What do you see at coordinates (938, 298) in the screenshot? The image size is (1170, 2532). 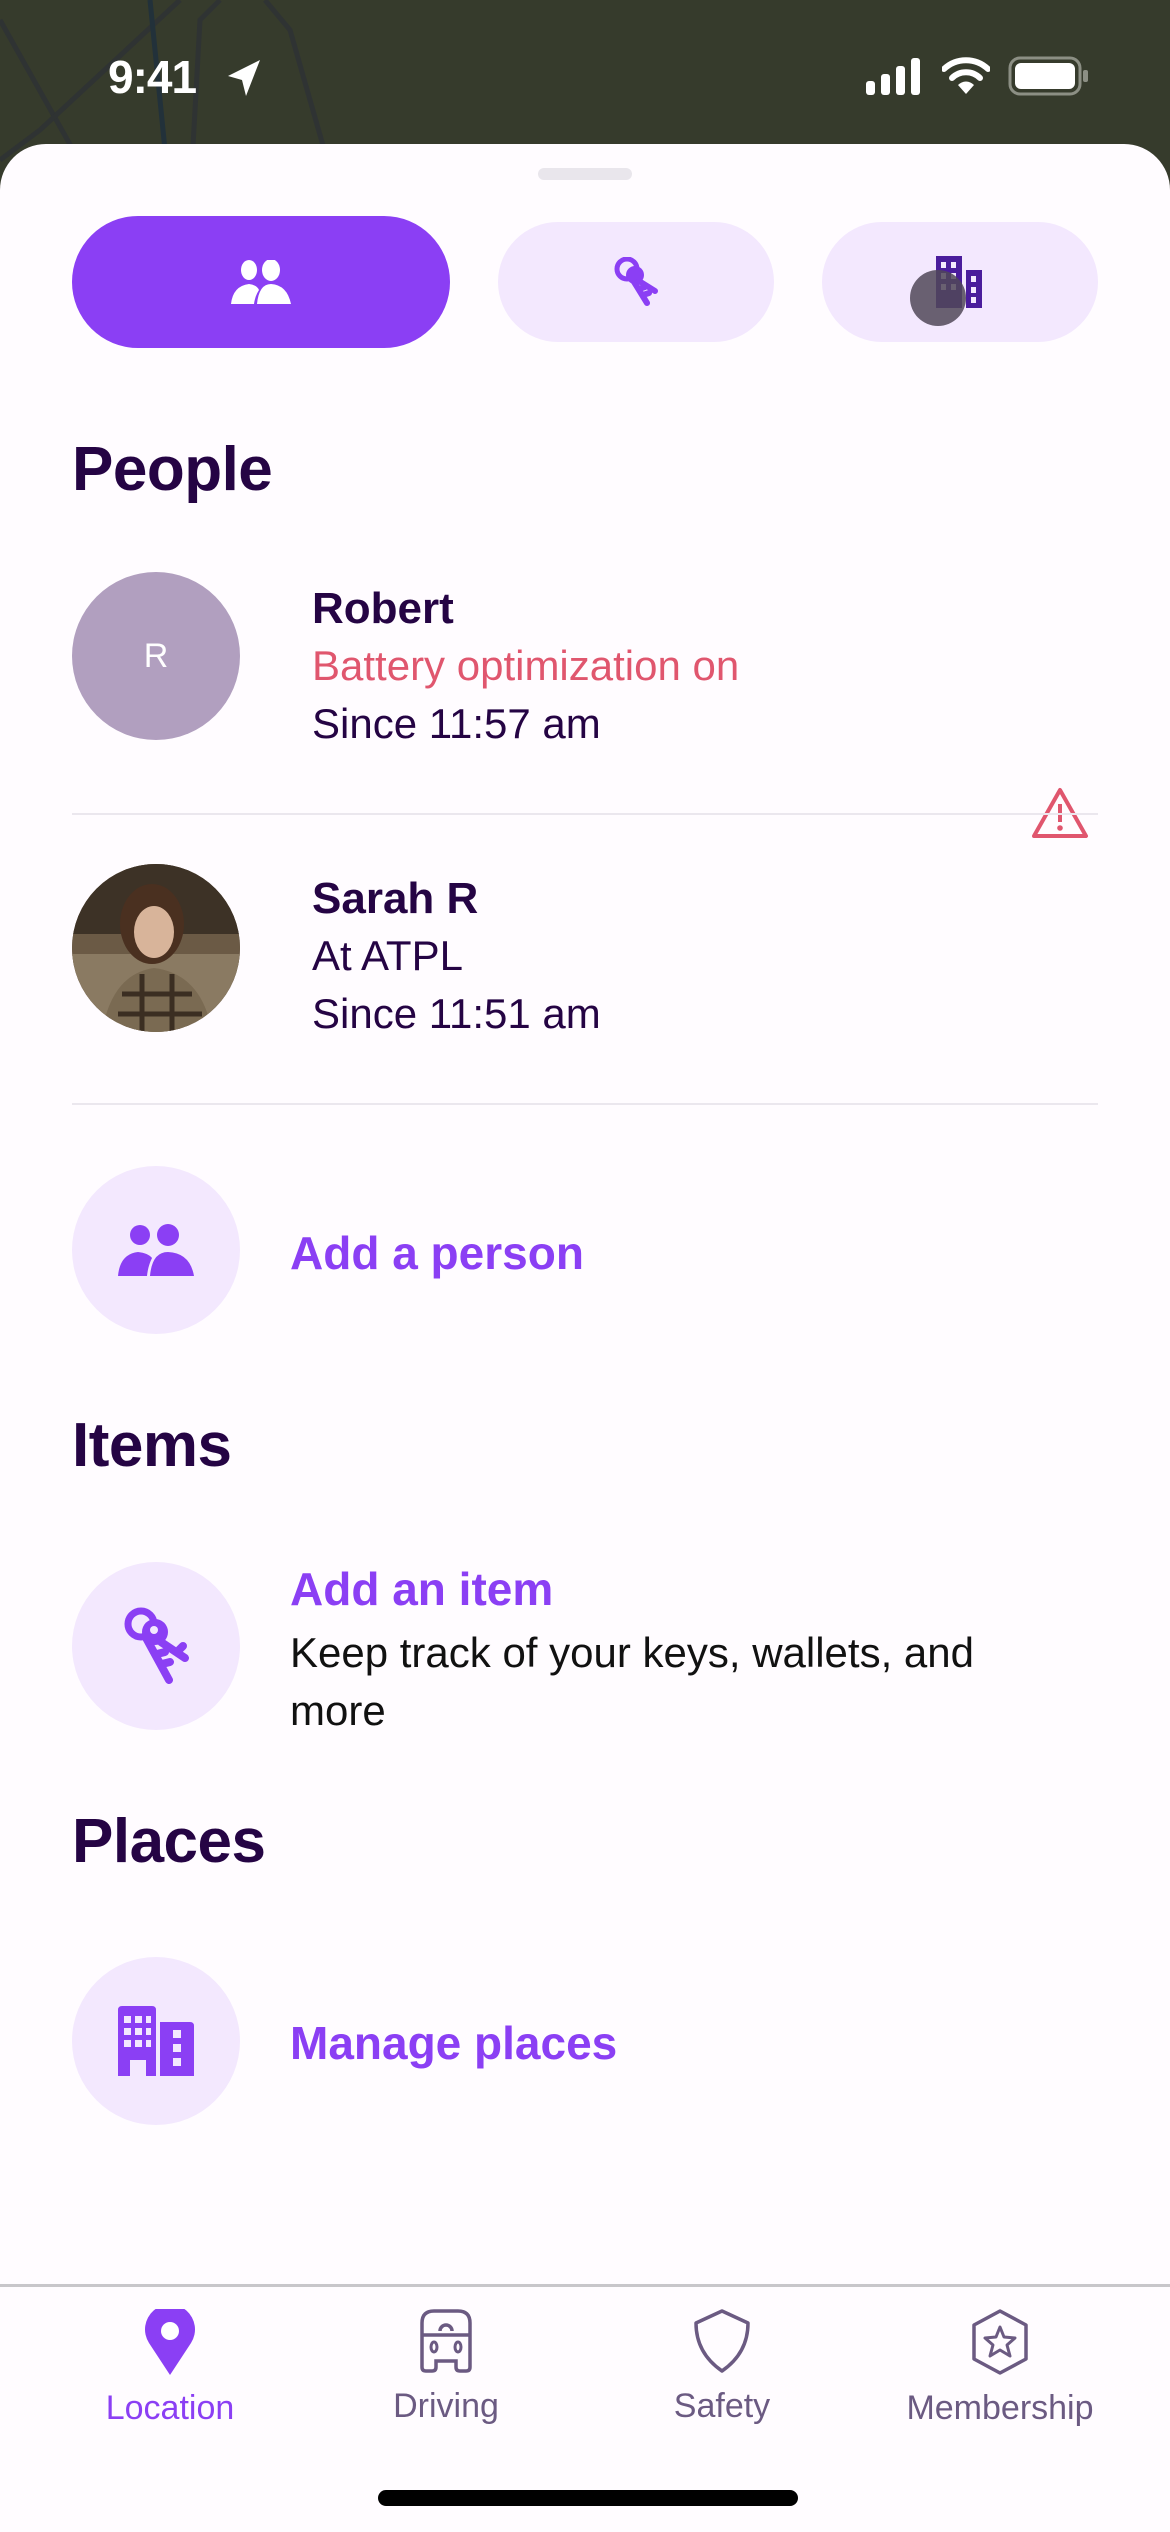 I see `touch-indicator` at bounding box center [938, 298].